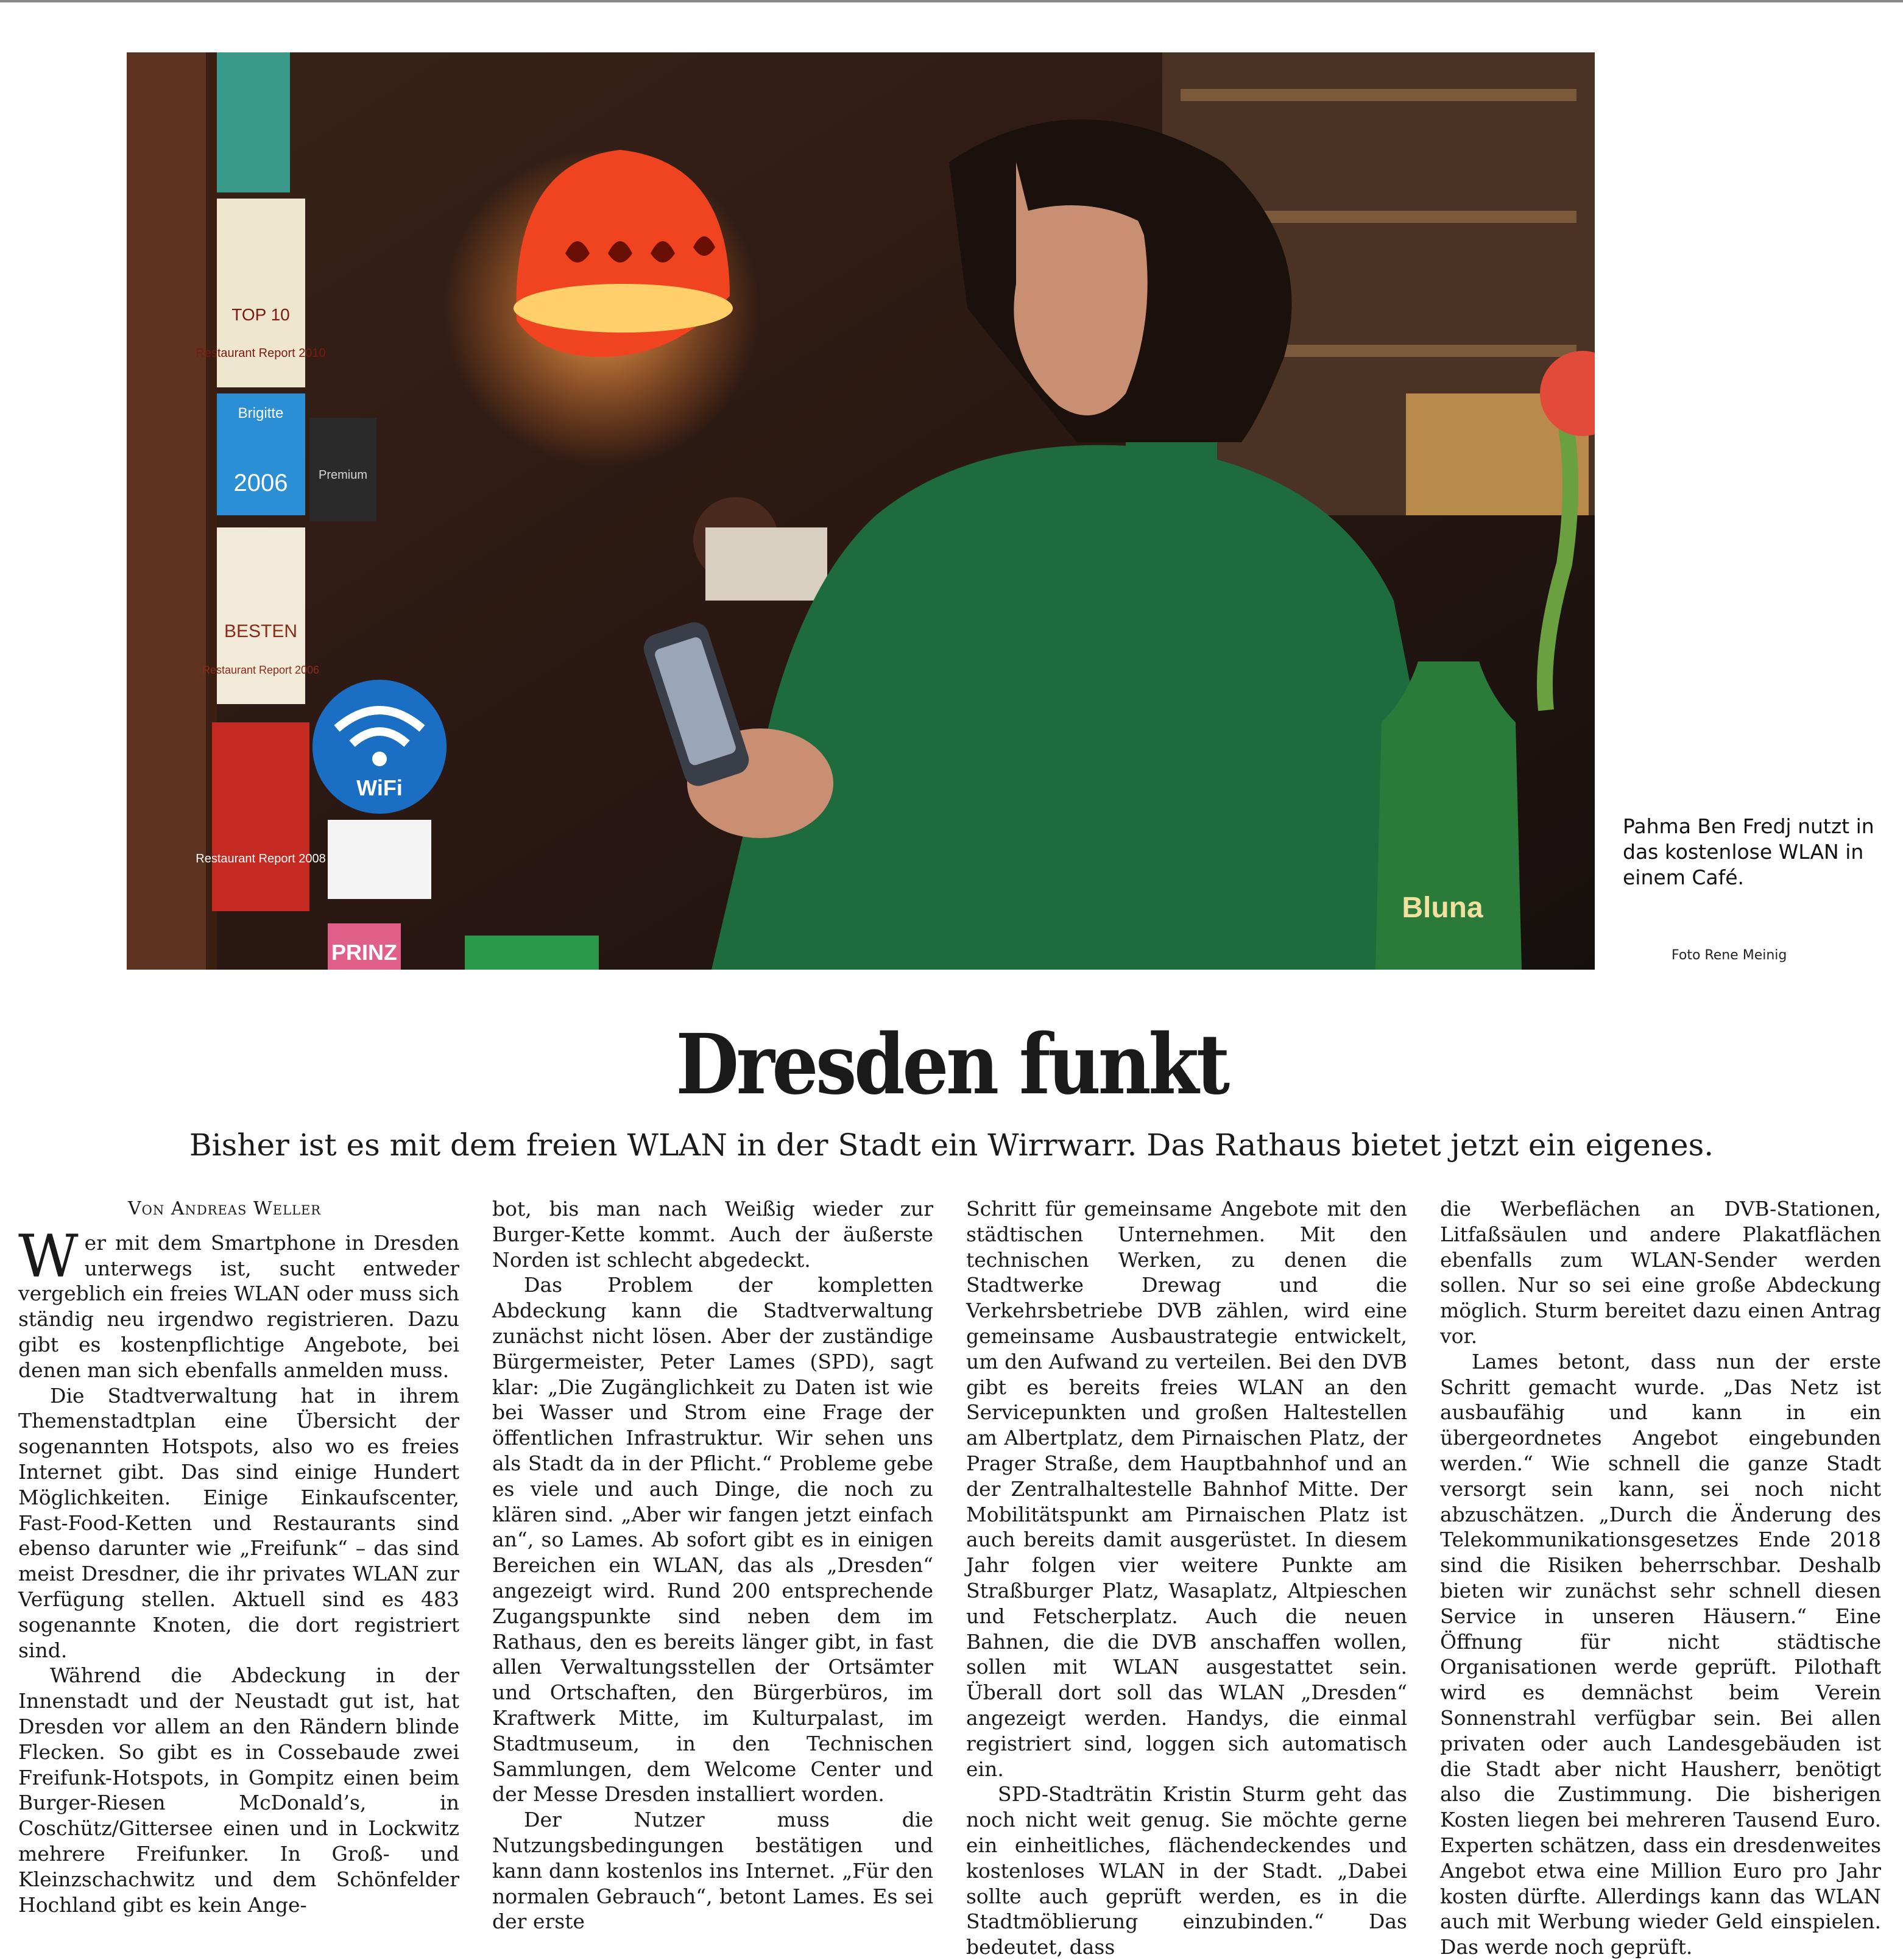 The height and width of the screenshot is (1960, 1903). Describe the element at coordinates (364, 952) in the screenshot. I see `svg-text: PRINZ` at that location.